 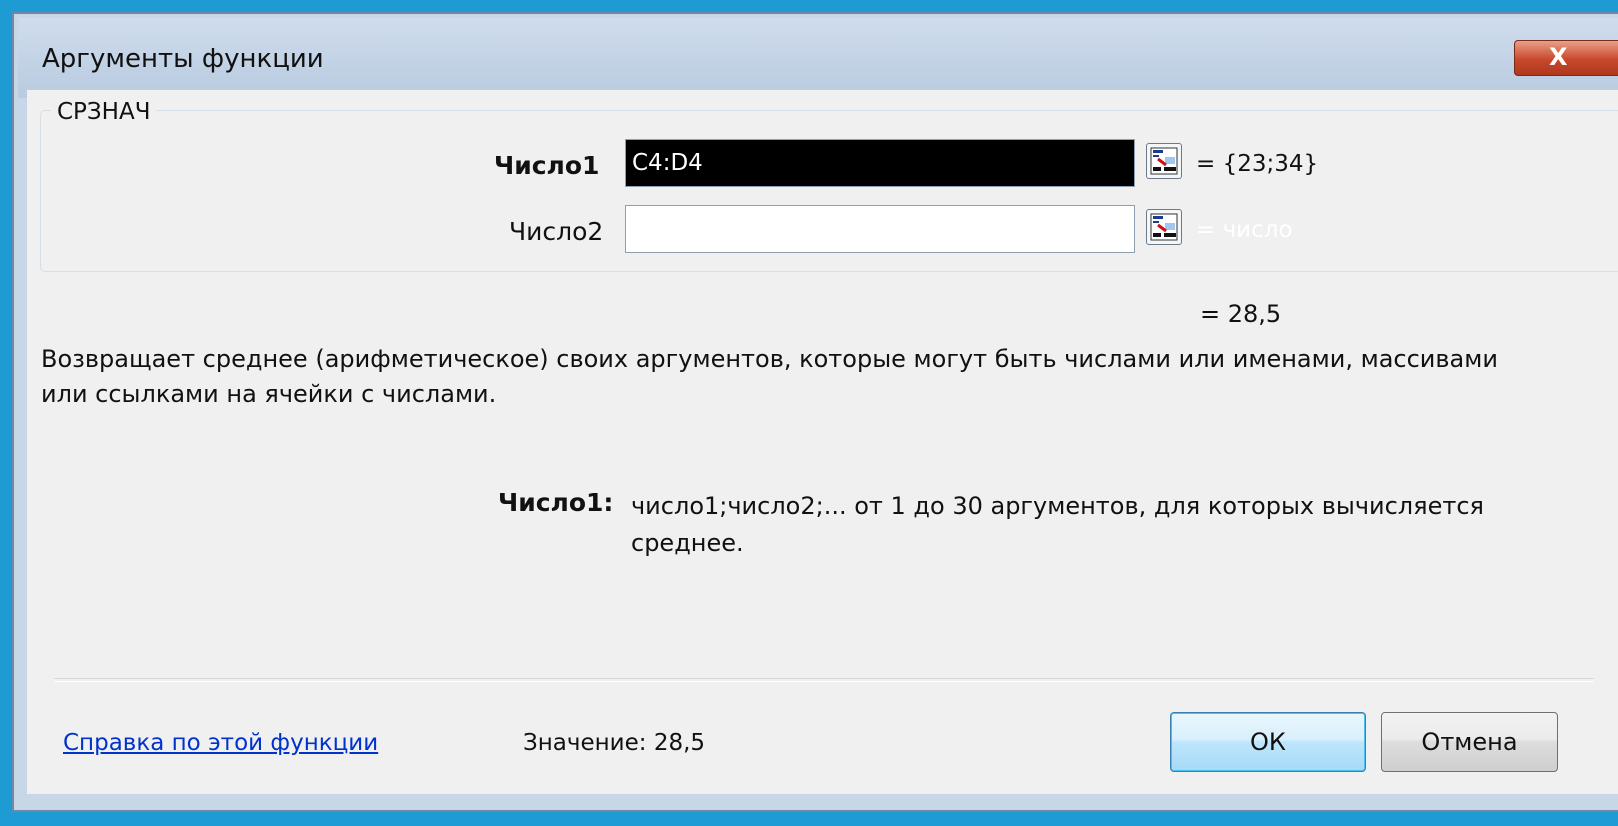 I want to click on function-name: СРЗНАЧ, so click(x=104, y=112).